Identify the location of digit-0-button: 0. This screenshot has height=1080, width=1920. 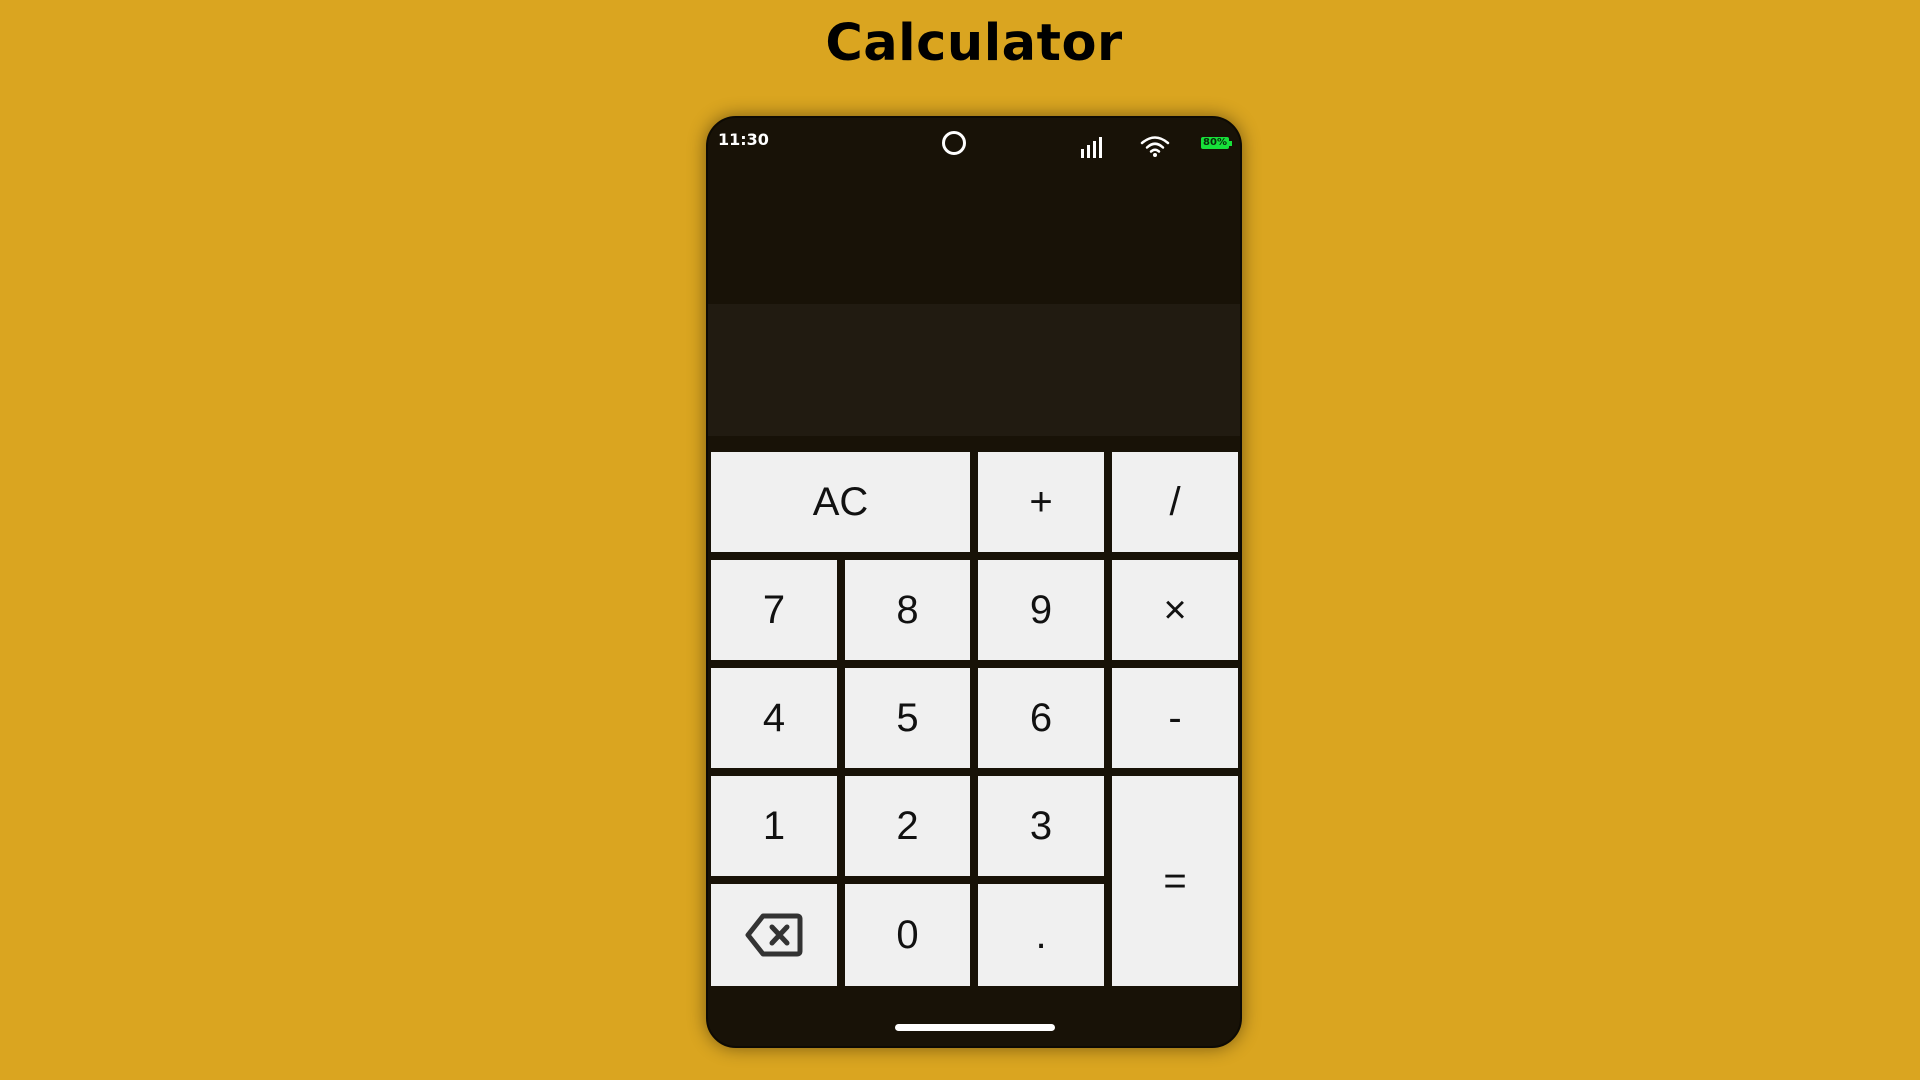
(907, 935).